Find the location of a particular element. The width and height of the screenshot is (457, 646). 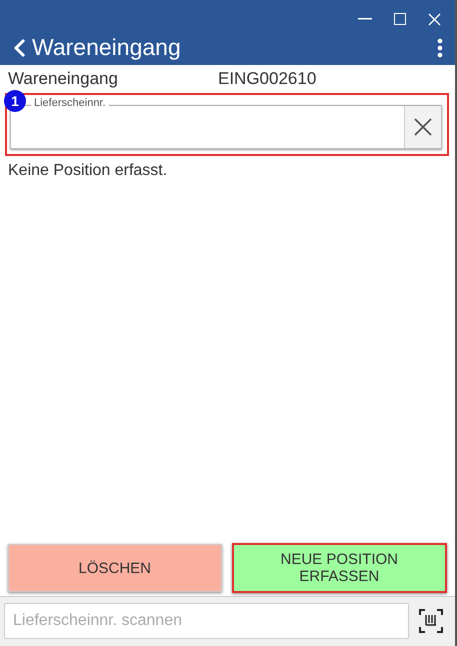

info-value: EING002610 is located at coordinates (267, 79).